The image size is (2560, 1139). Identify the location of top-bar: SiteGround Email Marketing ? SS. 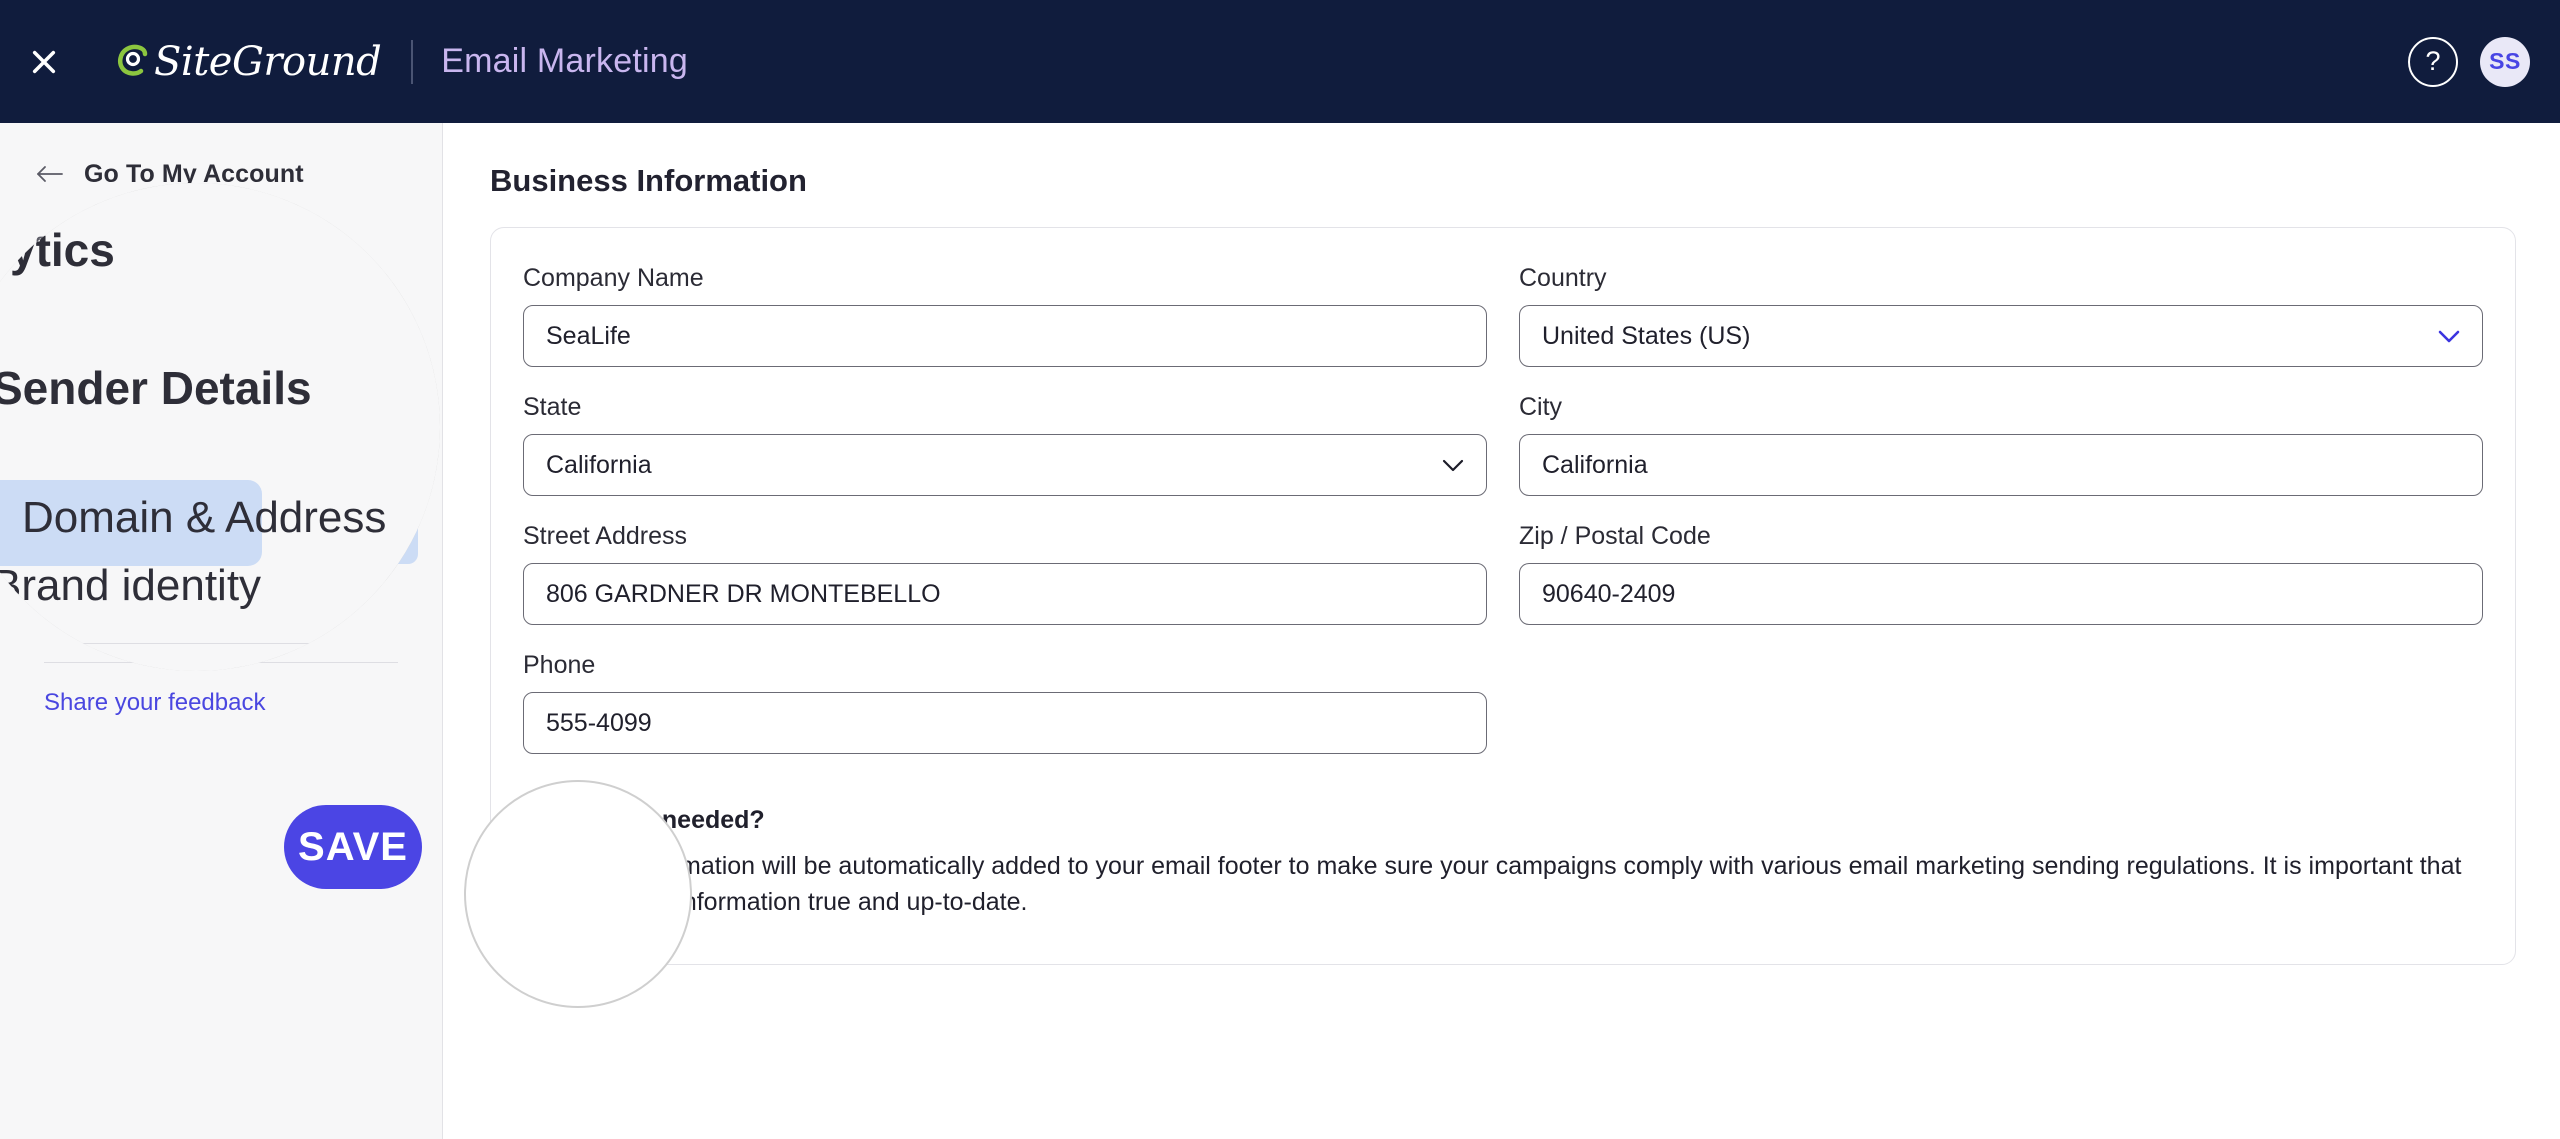
(1280, 61).